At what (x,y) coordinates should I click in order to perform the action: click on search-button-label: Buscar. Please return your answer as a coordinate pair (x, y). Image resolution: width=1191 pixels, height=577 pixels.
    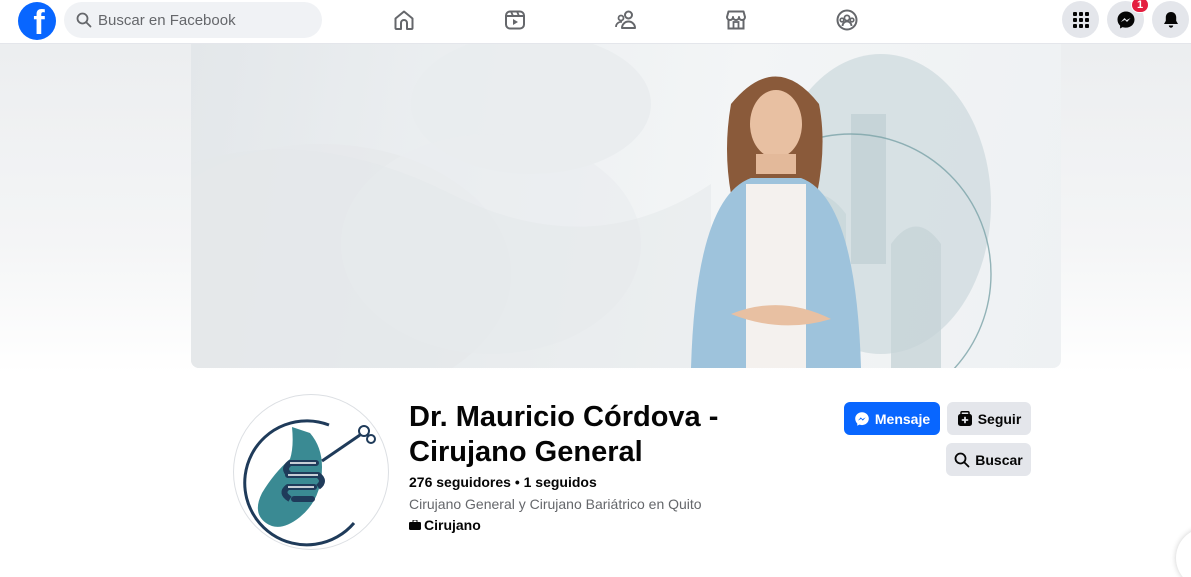
    Looking at the image, I should click on (999, 459).